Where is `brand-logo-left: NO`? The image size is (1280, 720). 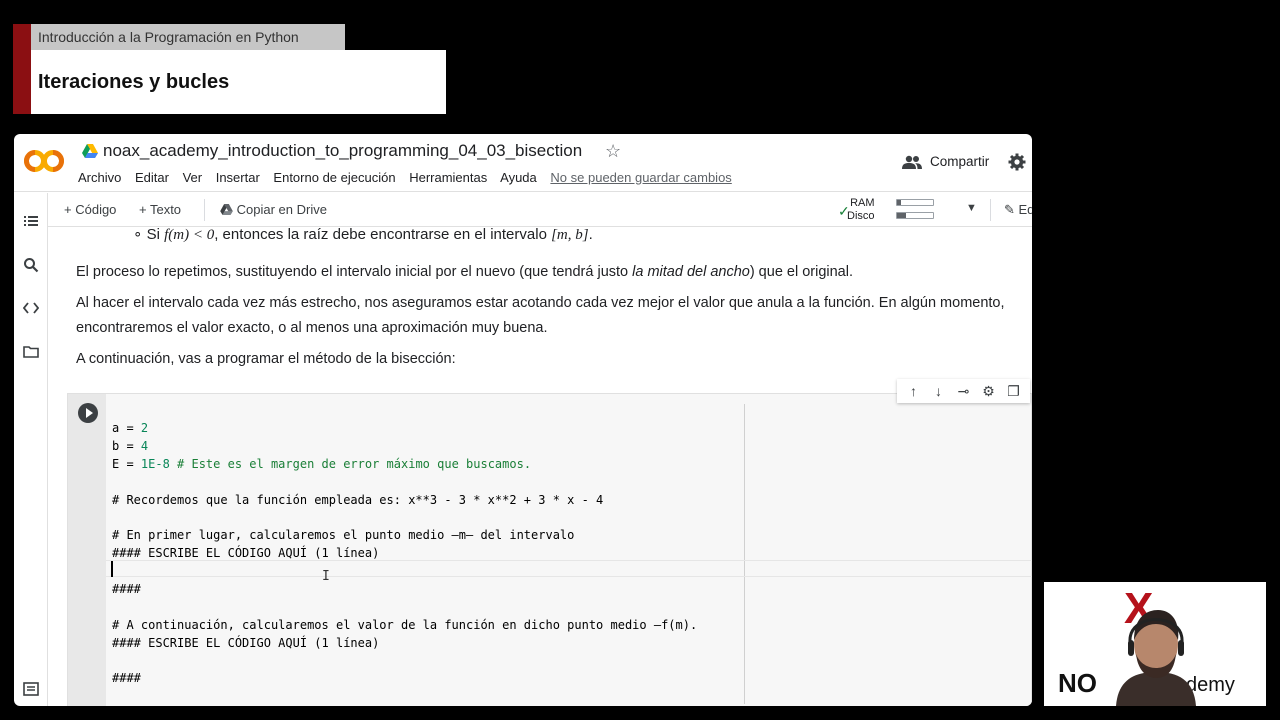 brand-logo-left: NO is located at coordinates (1077, 683).